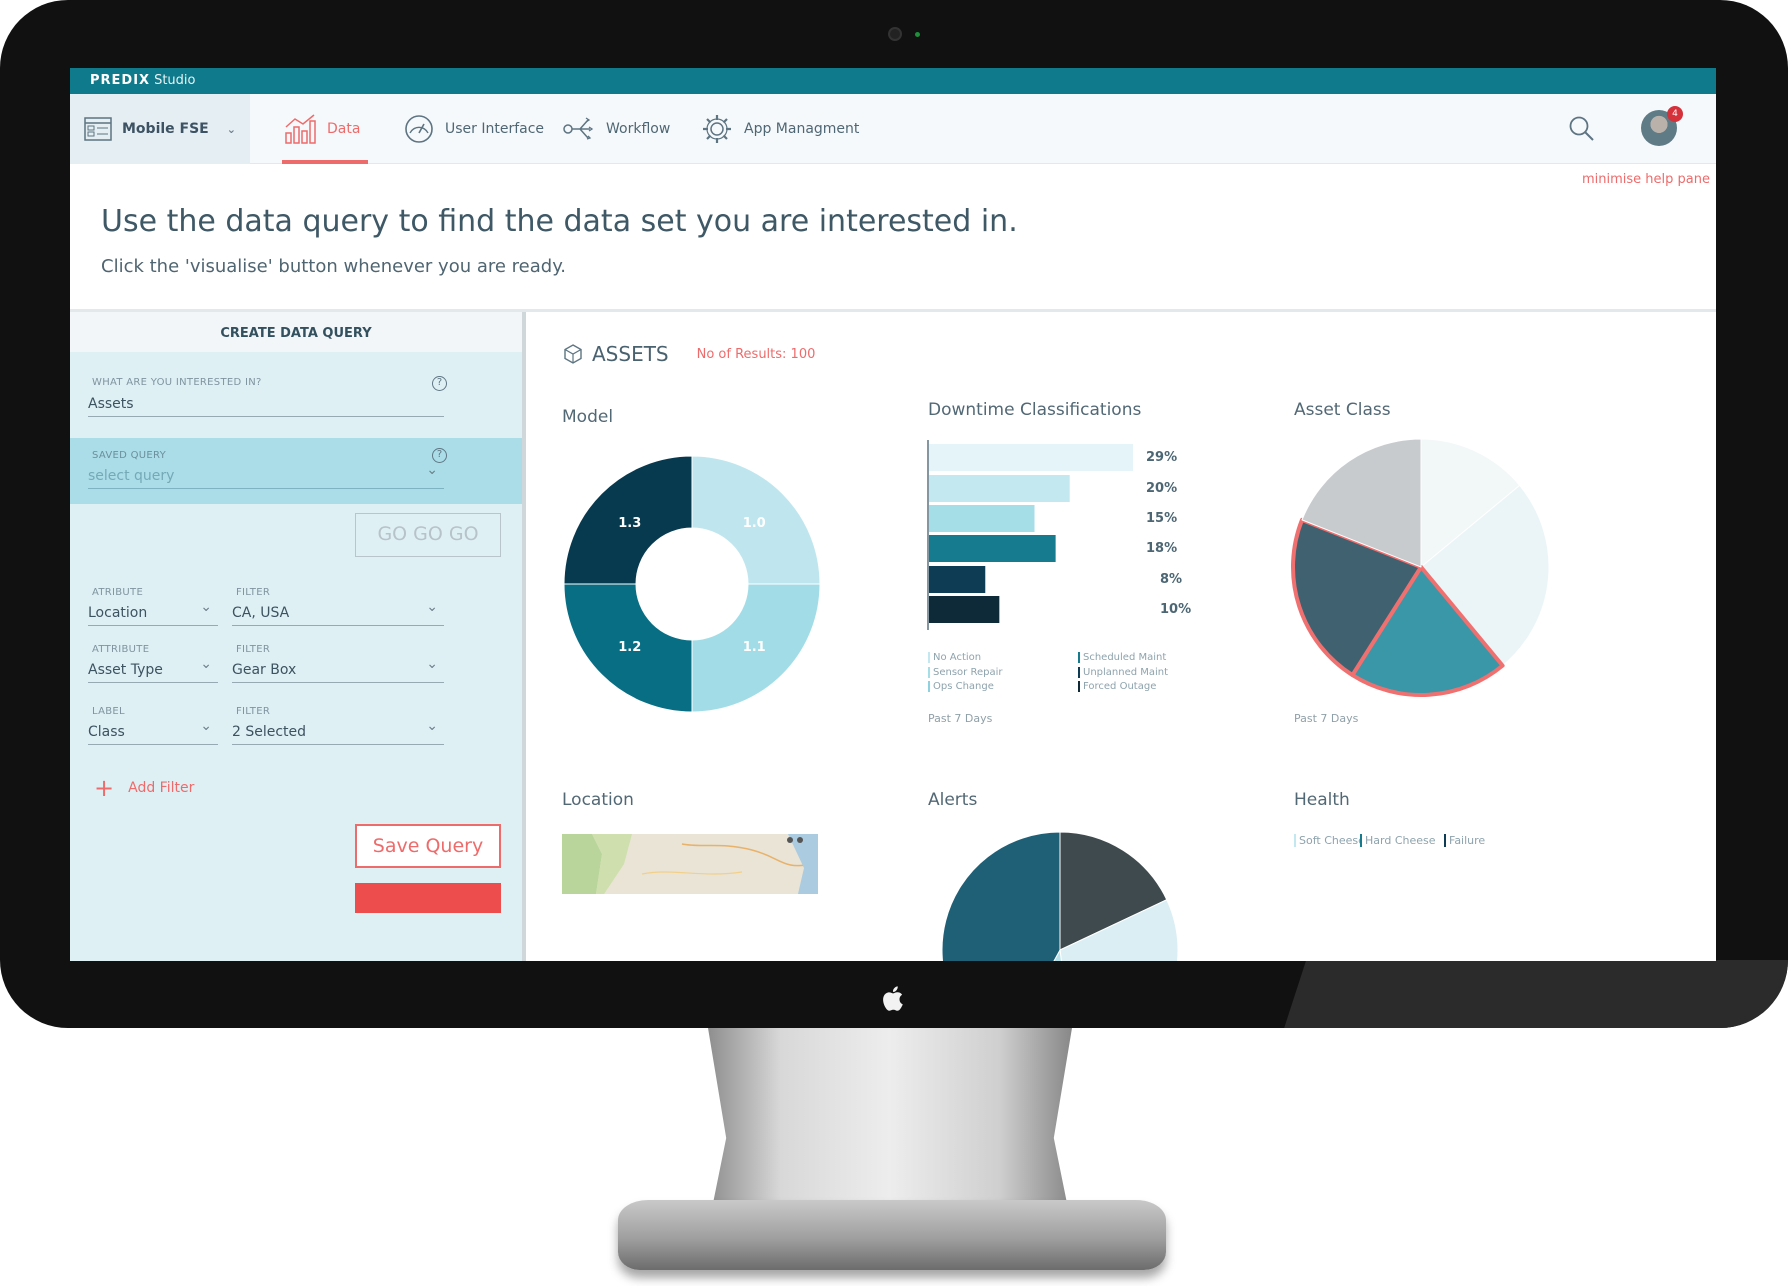 This screenshot has height=1286, width=1788. What do you see at coordinates (161, 788) in the screenshot?
I see `add-filter-label: Add Filter` at bounding box center [161, 788].